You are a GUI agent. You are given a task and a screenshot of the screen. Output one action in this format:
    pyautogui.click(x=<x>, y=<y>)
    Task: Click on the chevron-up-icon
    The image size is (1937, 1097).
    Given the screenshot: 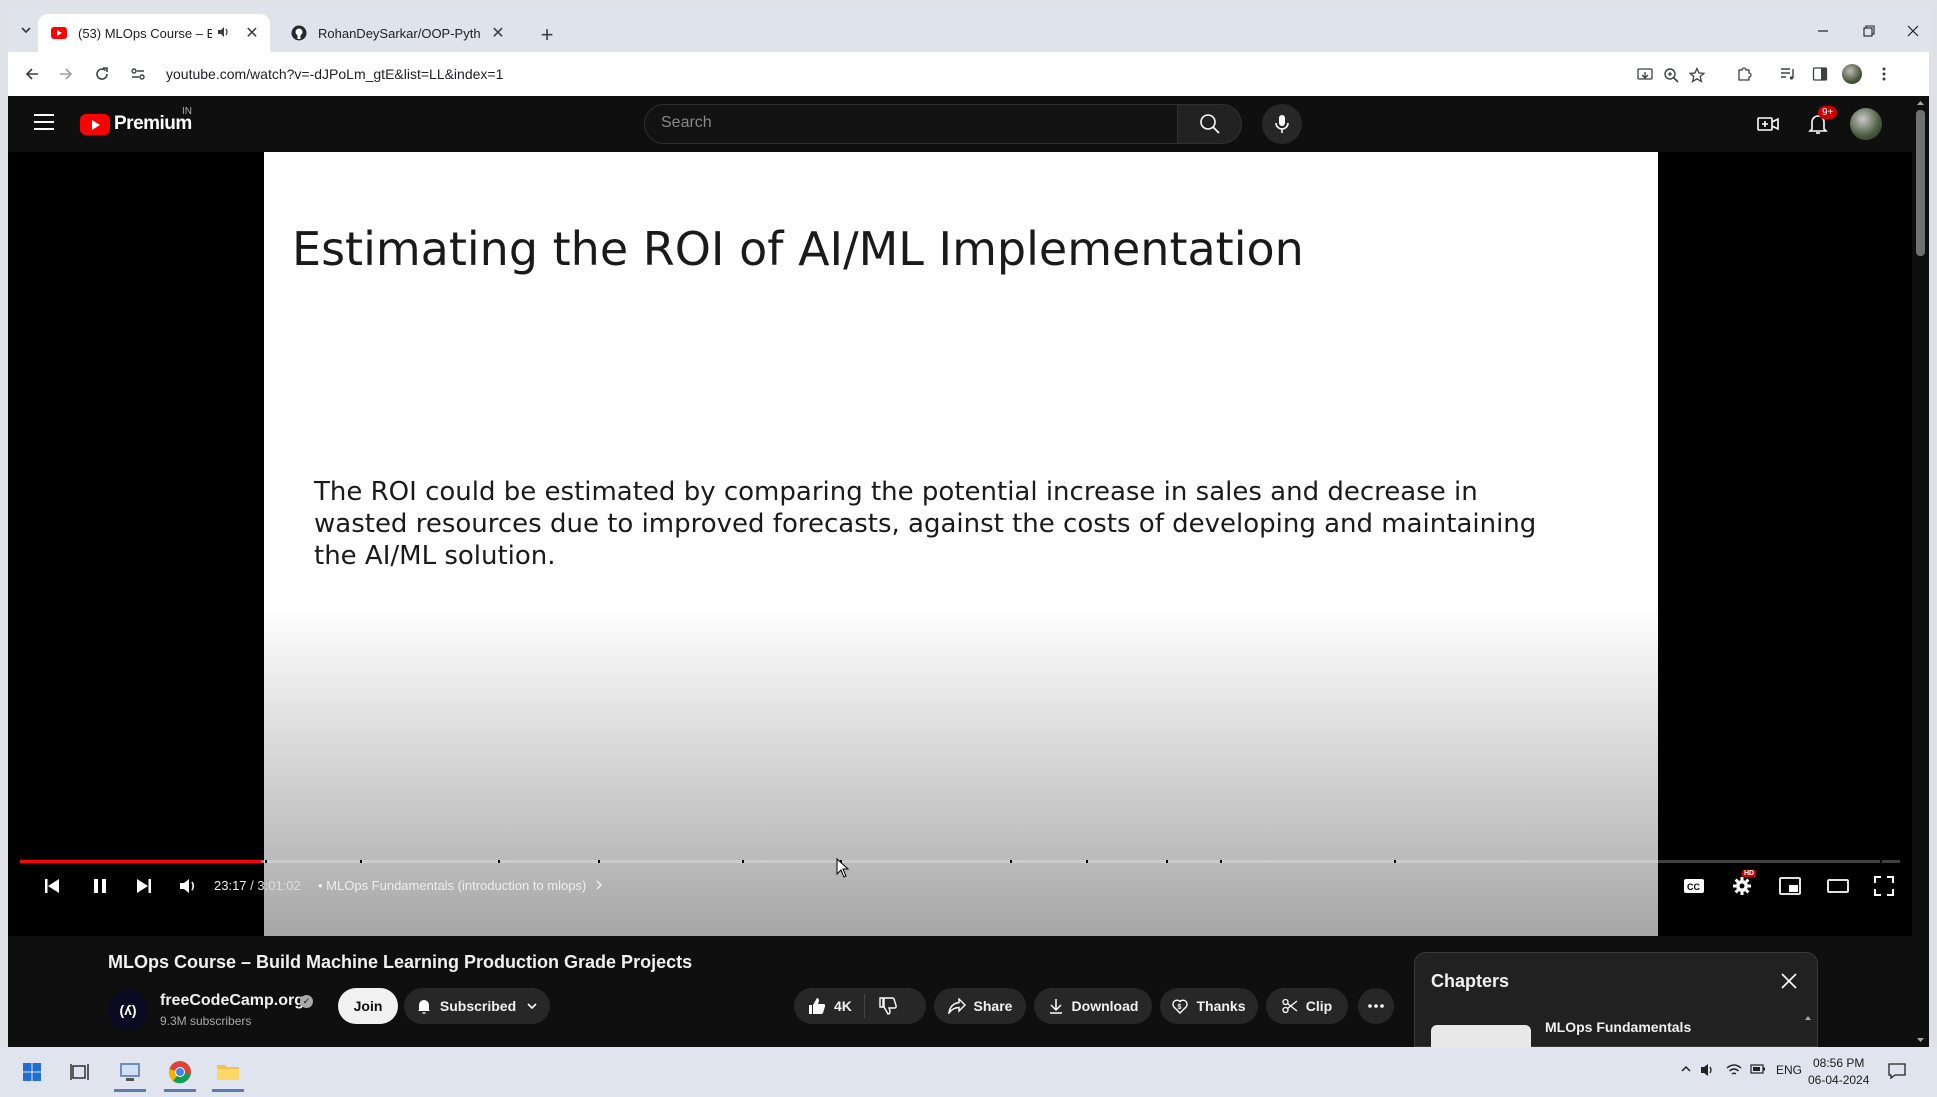 What is the action you would take?
    pyautogui.click(x=1686, y=1069)
    